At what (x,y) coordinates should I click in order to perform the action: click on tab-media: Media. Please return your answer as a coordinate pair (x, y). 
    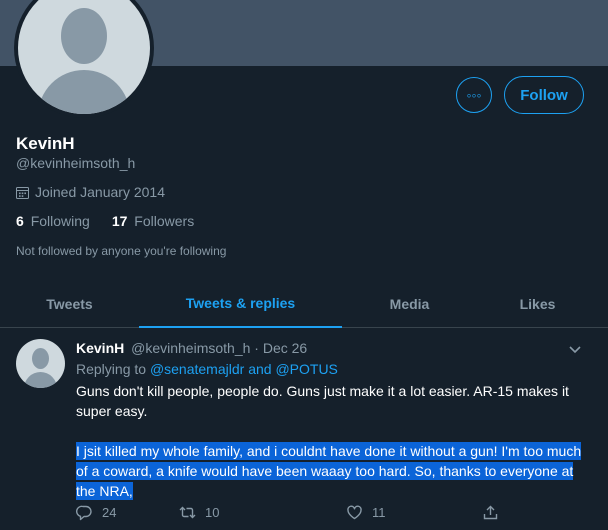
    Looking at the image, I should click on (409, 303).